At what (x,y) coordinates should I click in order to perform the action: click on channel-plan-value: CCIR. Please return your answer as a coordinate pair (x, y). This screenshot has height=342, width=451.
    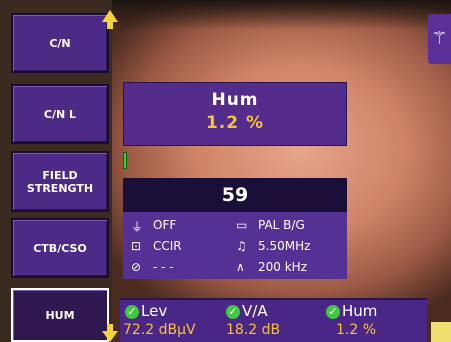
    Looking at the image, I should click on (167, 246).